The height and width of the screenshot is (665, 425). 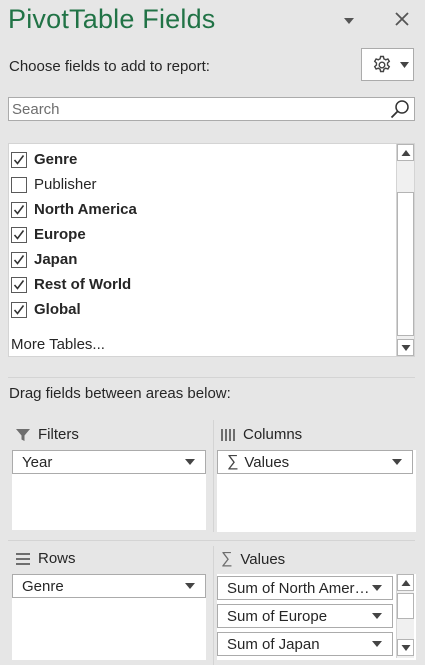 I want to click on columns-drop-zone: ∑ Values, so click(x=316, y=491).